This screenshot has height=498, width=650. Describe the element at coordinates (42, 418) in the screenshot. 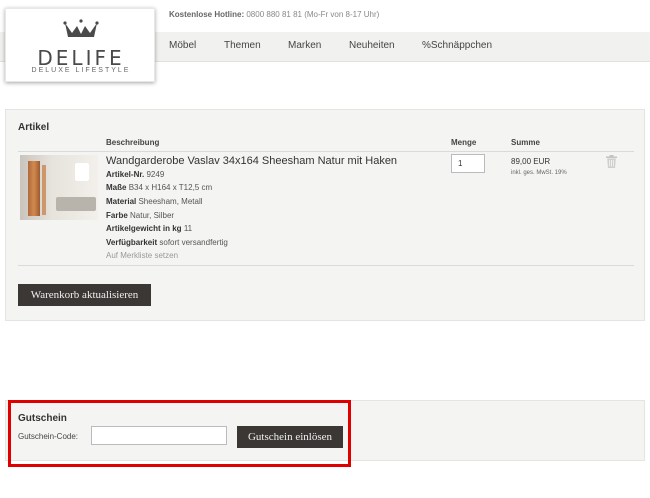

I see `voucher-title: Gutschein` at that location.